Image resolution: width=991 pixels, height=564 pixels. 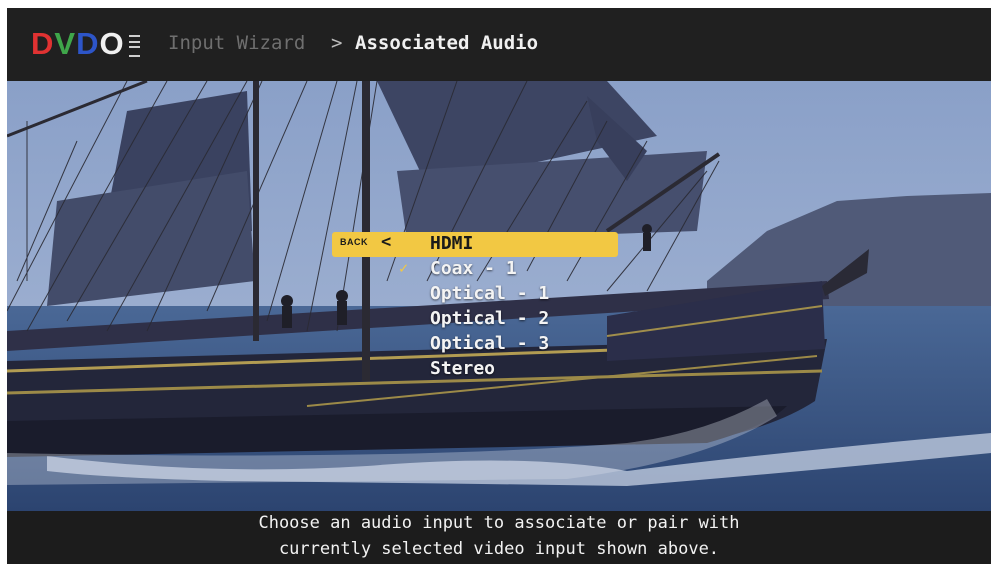 I want to click on back-button: BACK, so click(x=354, y=242).